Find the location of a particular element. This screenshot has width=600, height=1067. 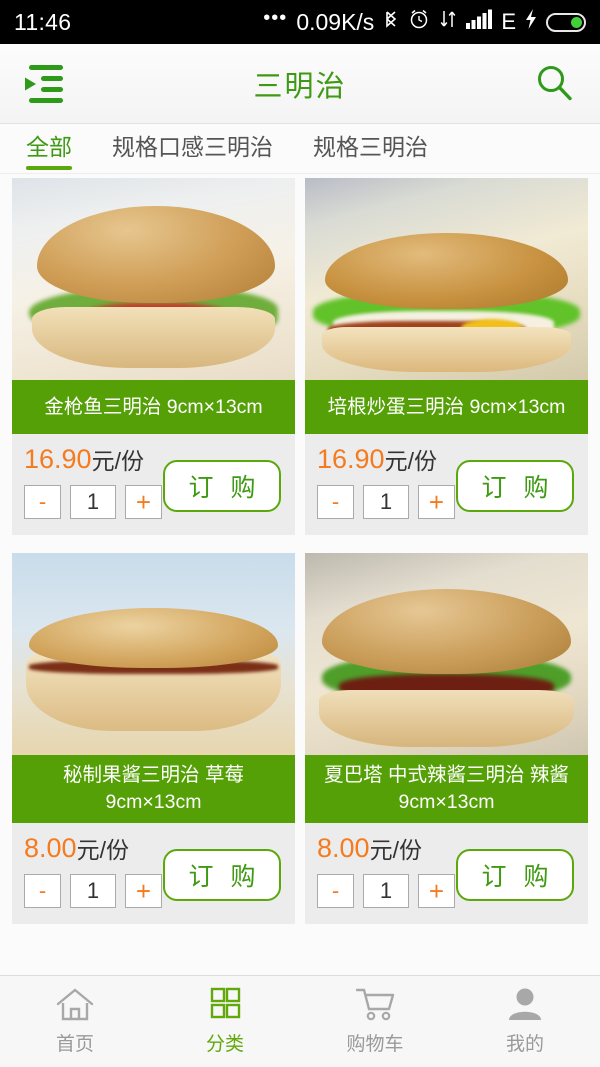

bluetooth-icon is located at coordinates (391, 22).